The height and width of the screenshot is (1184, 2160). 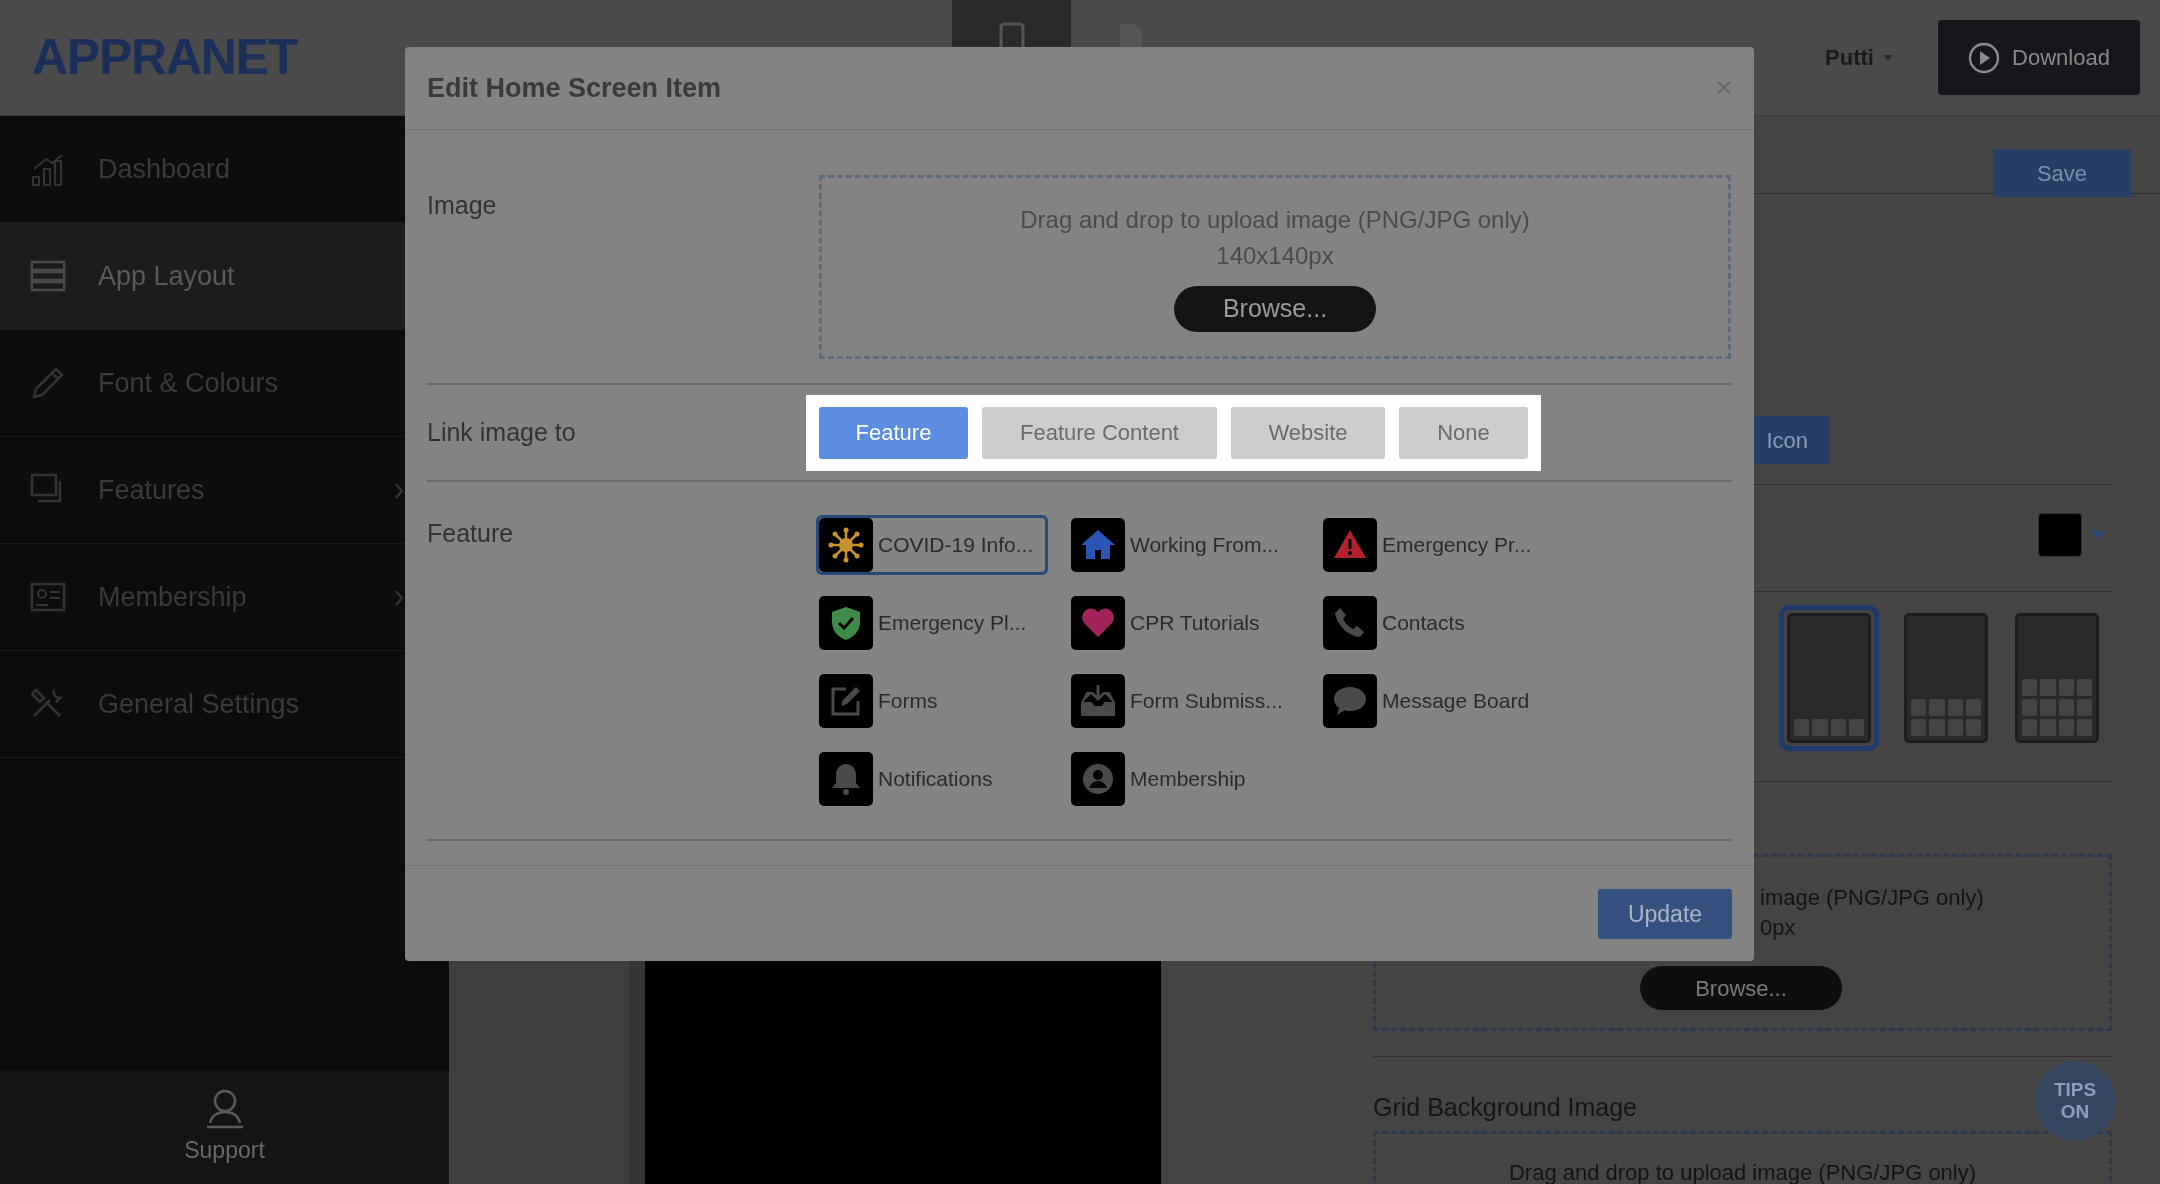 What do you see at coordinates (1665, 914) in the screenshot?
I see `update-button: Update` at bounding box center [1665, 914].